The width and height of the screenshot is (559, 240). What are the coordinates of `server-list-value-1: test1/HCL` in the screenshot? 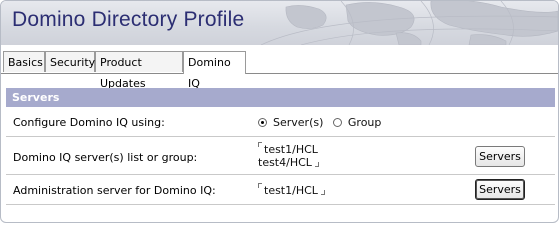 It's located at (291, 149).